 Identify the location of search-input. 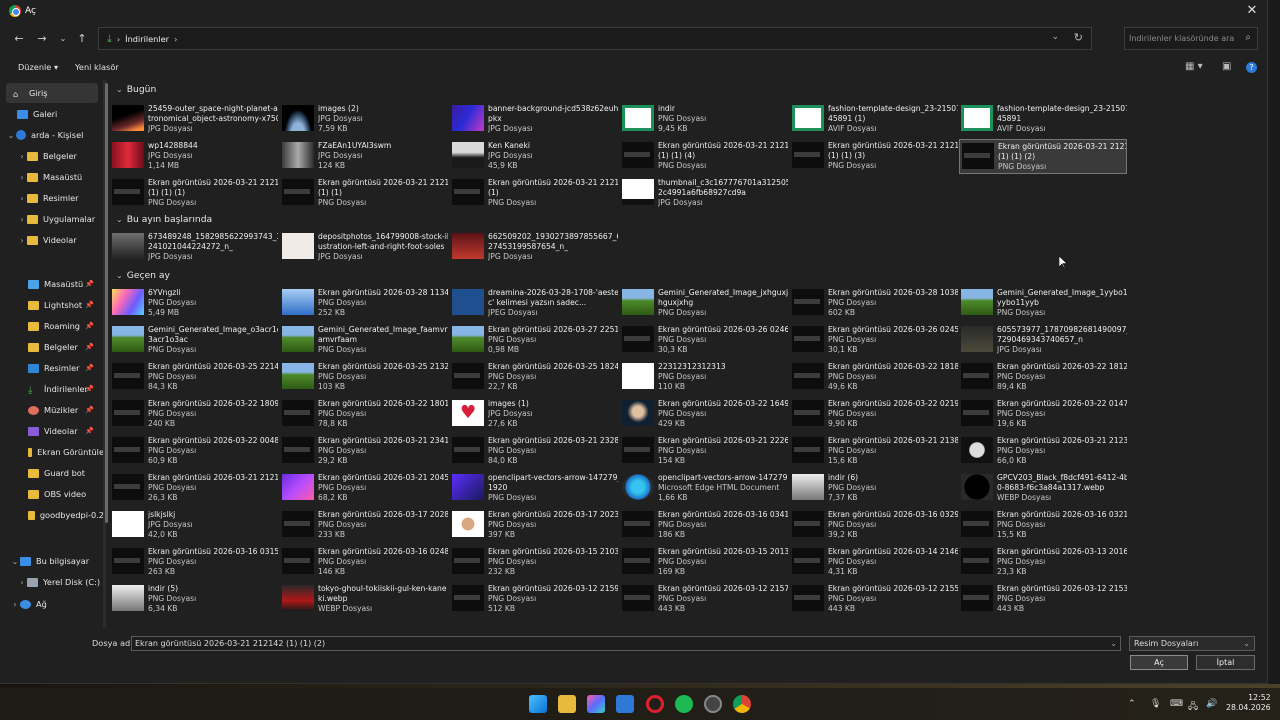
(1180, 38).